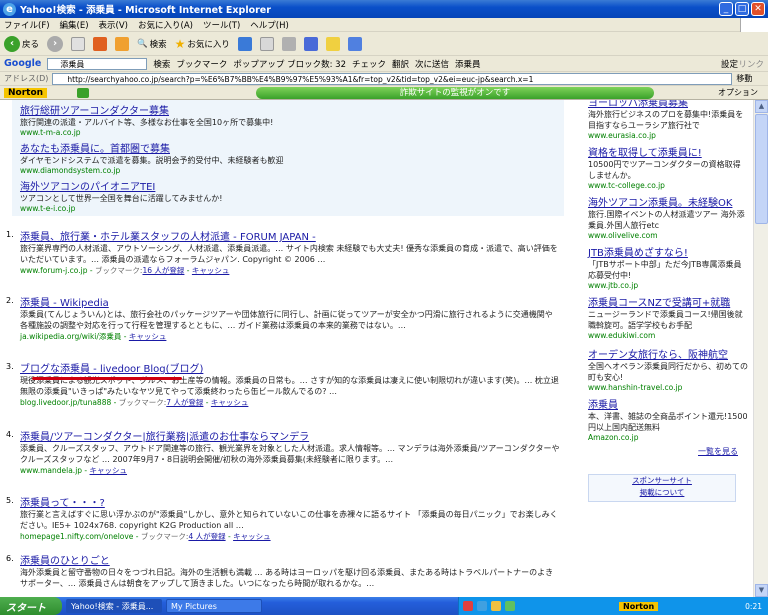 Image resolution: width=768 pixels, height=615 pixels. I want to click on toolbar: ‹ 戻る › 🔍 検索 ★ お気に入り, so click(384, 44).